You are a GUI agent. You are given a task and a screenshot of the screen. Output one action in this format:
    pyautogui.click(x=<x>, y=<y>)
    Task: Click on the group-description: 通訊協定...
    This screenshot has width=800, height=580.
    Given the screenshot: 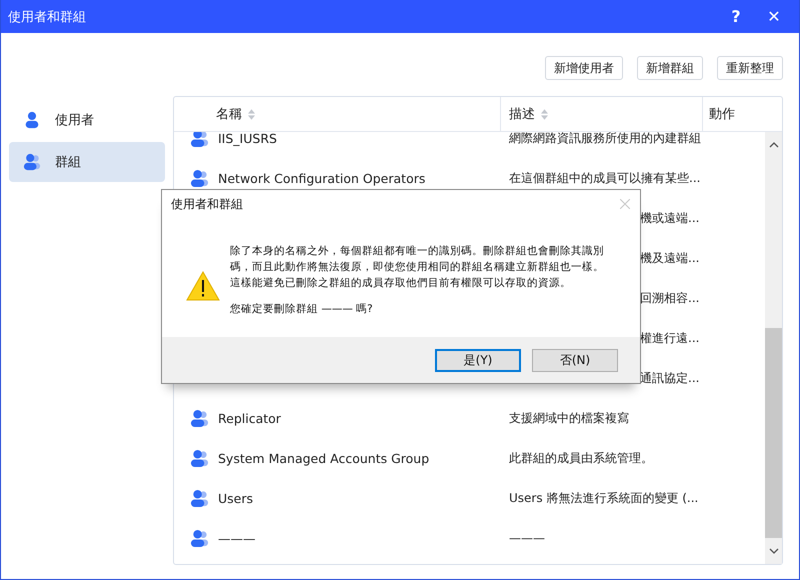 What is the action you would take?
    pyautogui.click(x=670, y=378)
    